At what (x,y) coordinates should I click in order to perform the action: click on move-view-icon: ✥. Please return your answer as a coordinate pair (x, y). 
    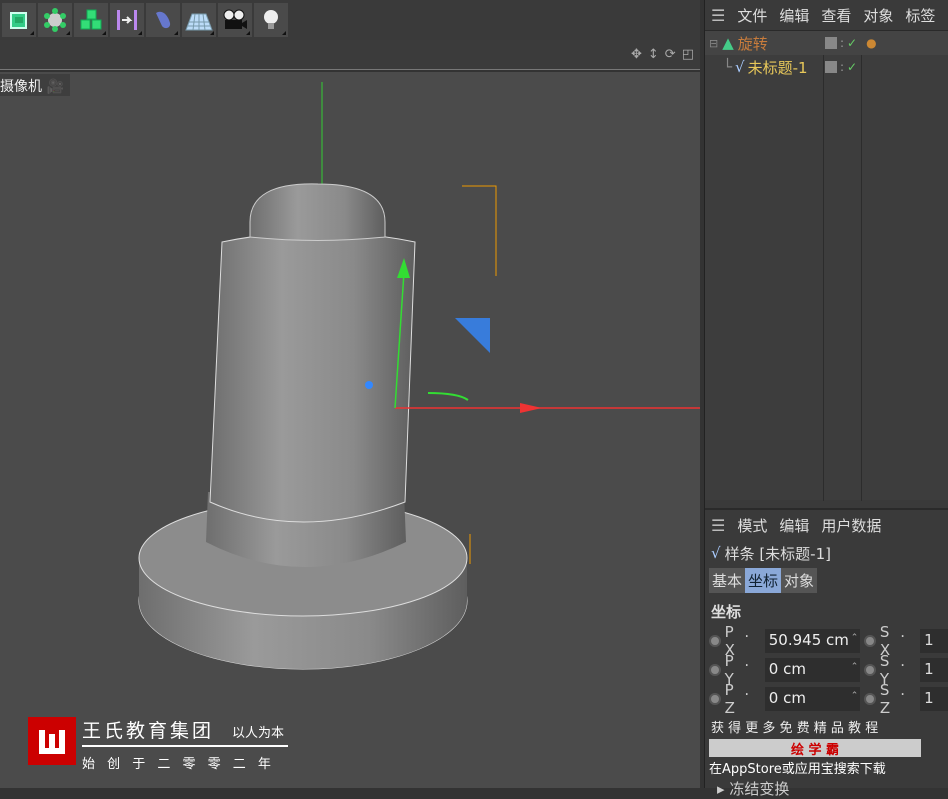
    Looking at the image, I should click on (636, 54).